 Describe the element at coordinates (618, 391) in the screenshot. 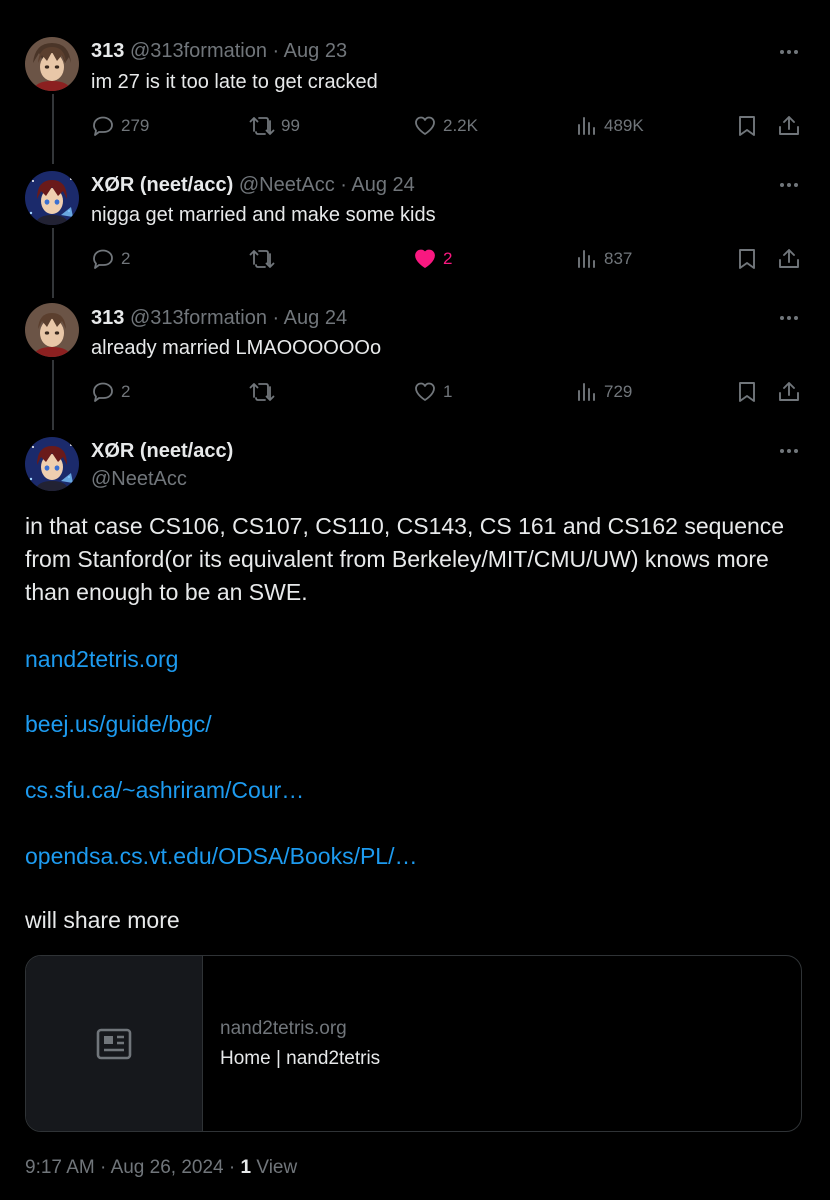

I see `views-count: 729` at that location.